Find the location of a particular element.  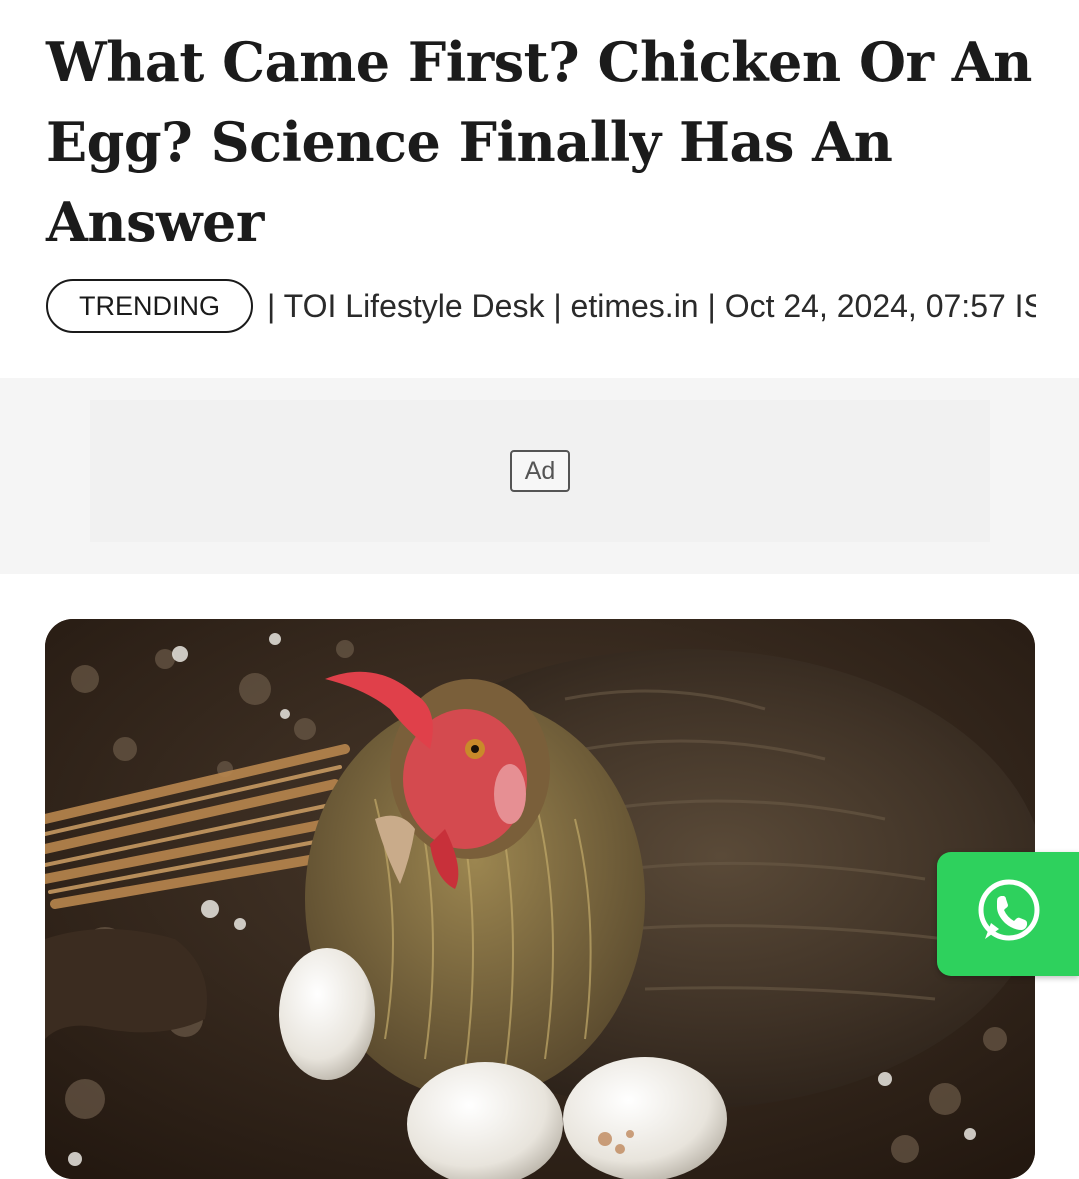

trending-tag: TRENDING is located at coordinates (149, 306).